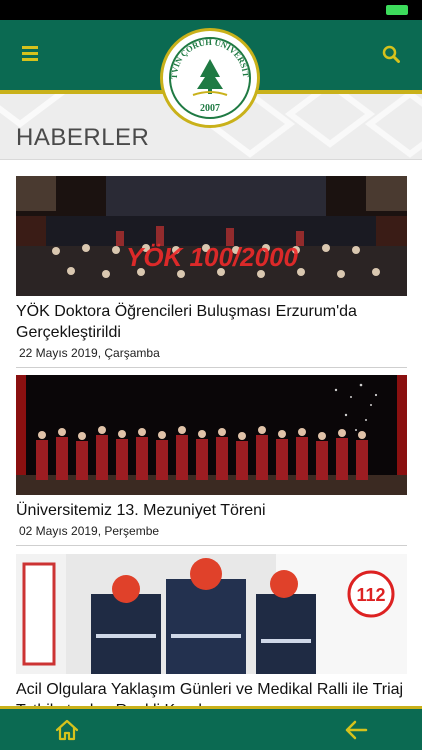 The width and height of the screenshot is (422, 750). I want to click on bottom-navigation-bar, so click(211, 728).